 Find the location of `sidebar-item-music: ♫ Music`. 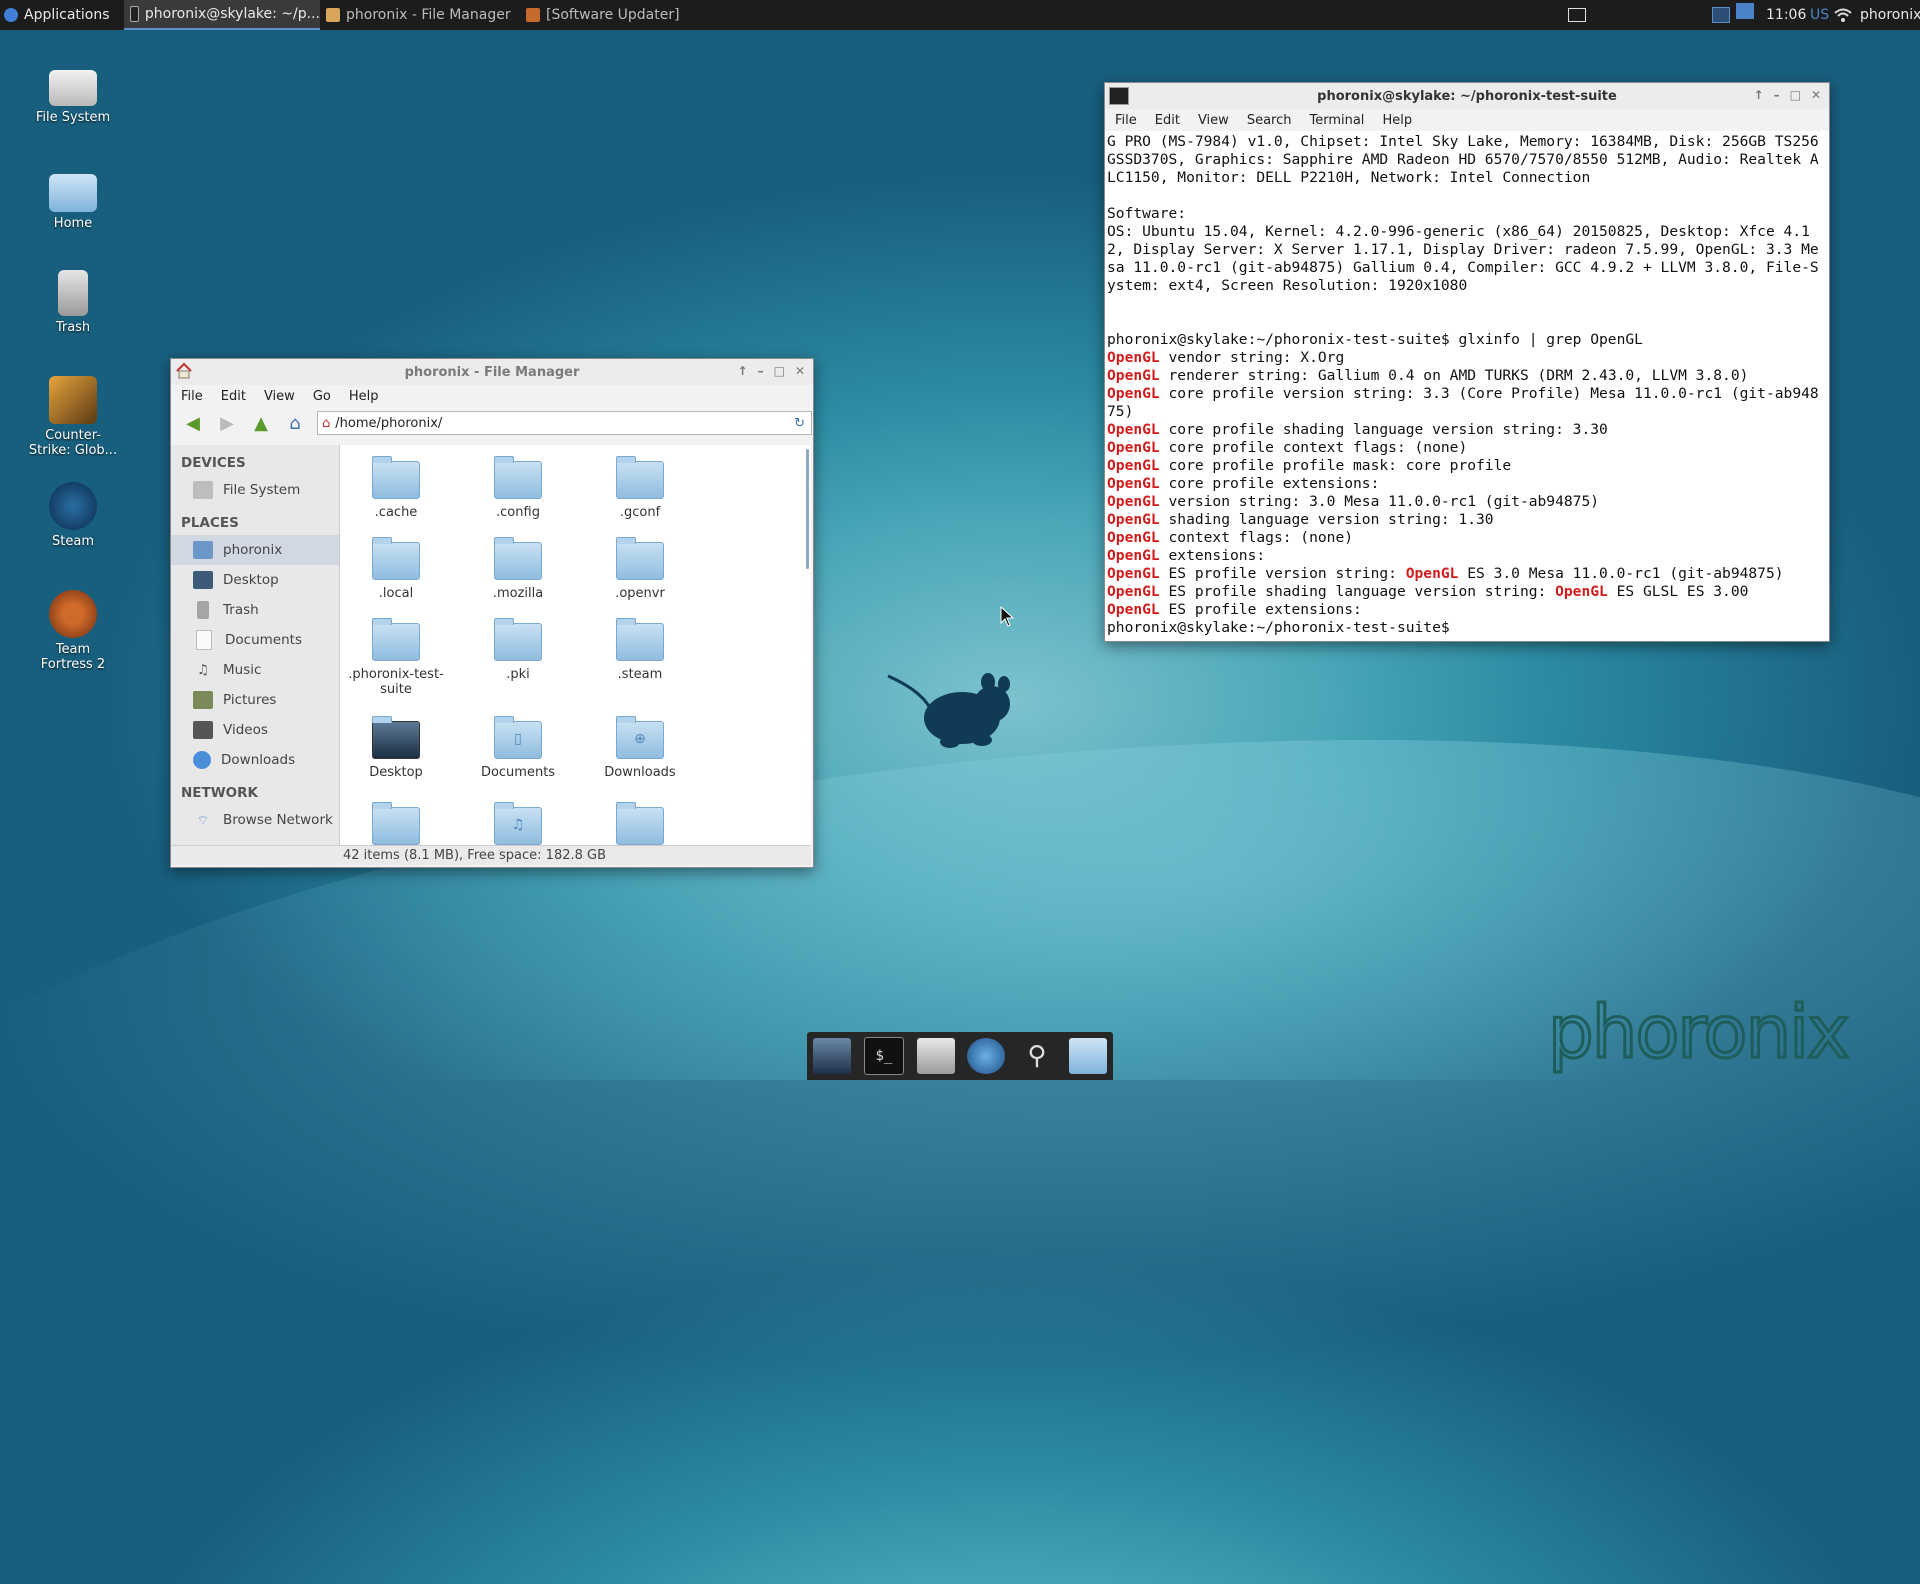

sidebar-item-music: ♫ Music is located at coordinates (255, 670).